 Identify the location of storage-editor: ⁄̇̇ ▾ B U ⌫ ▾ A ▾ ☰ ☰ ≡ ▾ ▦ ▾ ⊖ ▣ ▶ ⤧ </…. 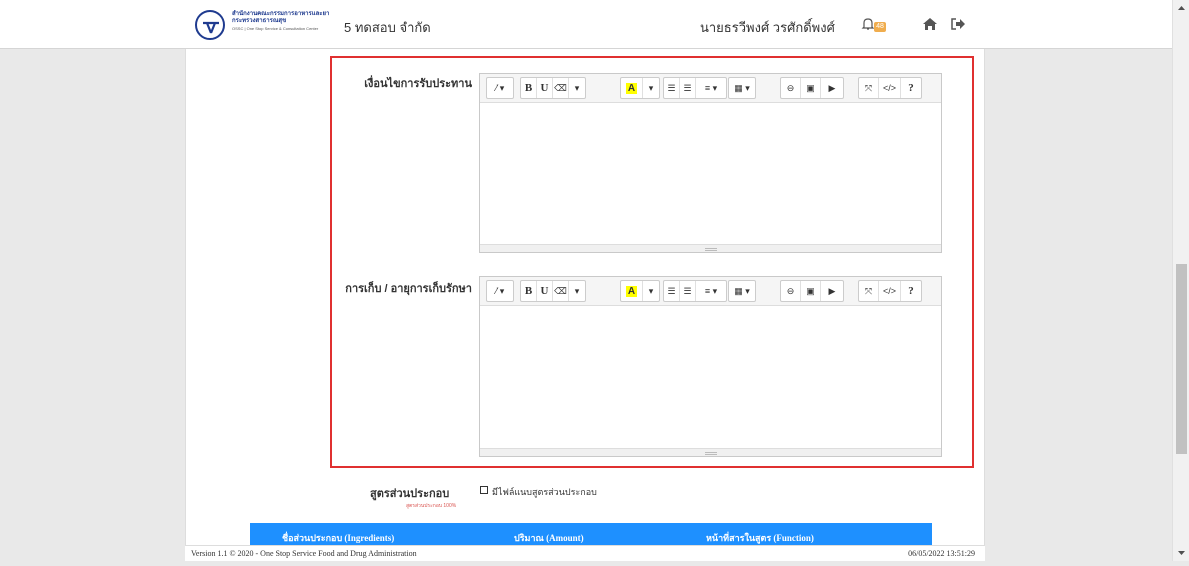
(710, 366).